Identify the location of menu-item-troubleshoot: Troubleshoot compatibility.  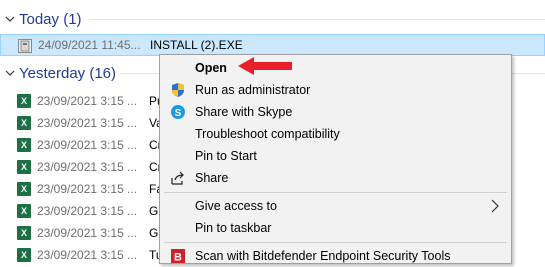
(335, 134).